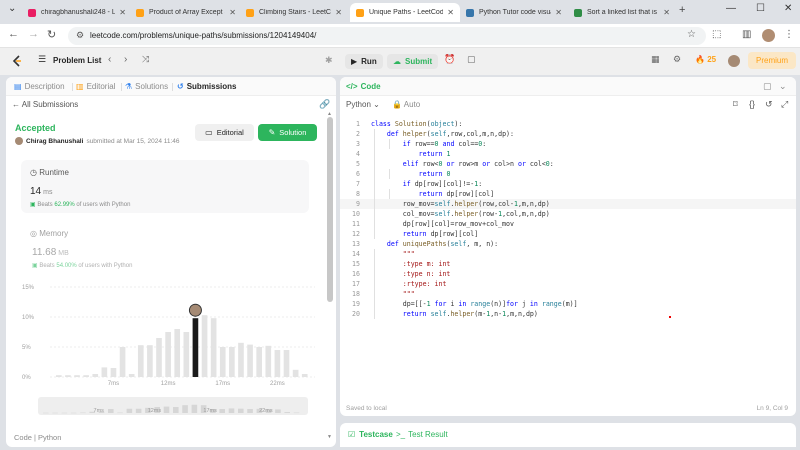 This screenshot has height=450, width=800. What do you see at coordinates (568, 164) in the screenshot?
I see `code-line: 5 elif row<0 or row>m or col>n or col<0:` at bounding box center [568, 164].